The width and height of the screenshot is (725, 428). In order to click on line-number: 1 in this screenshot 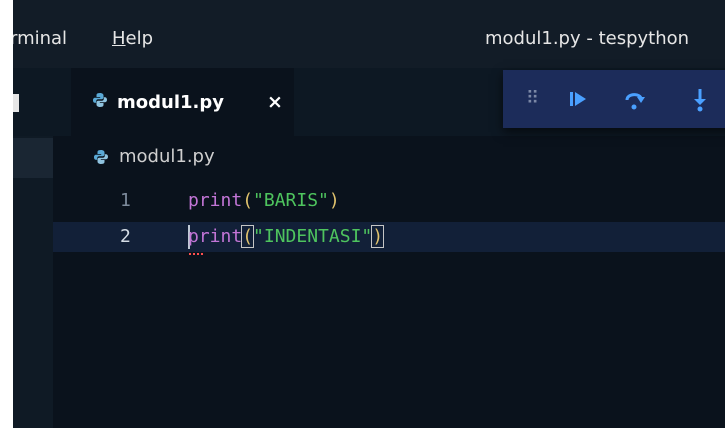, I will do `click(125, 200)`.